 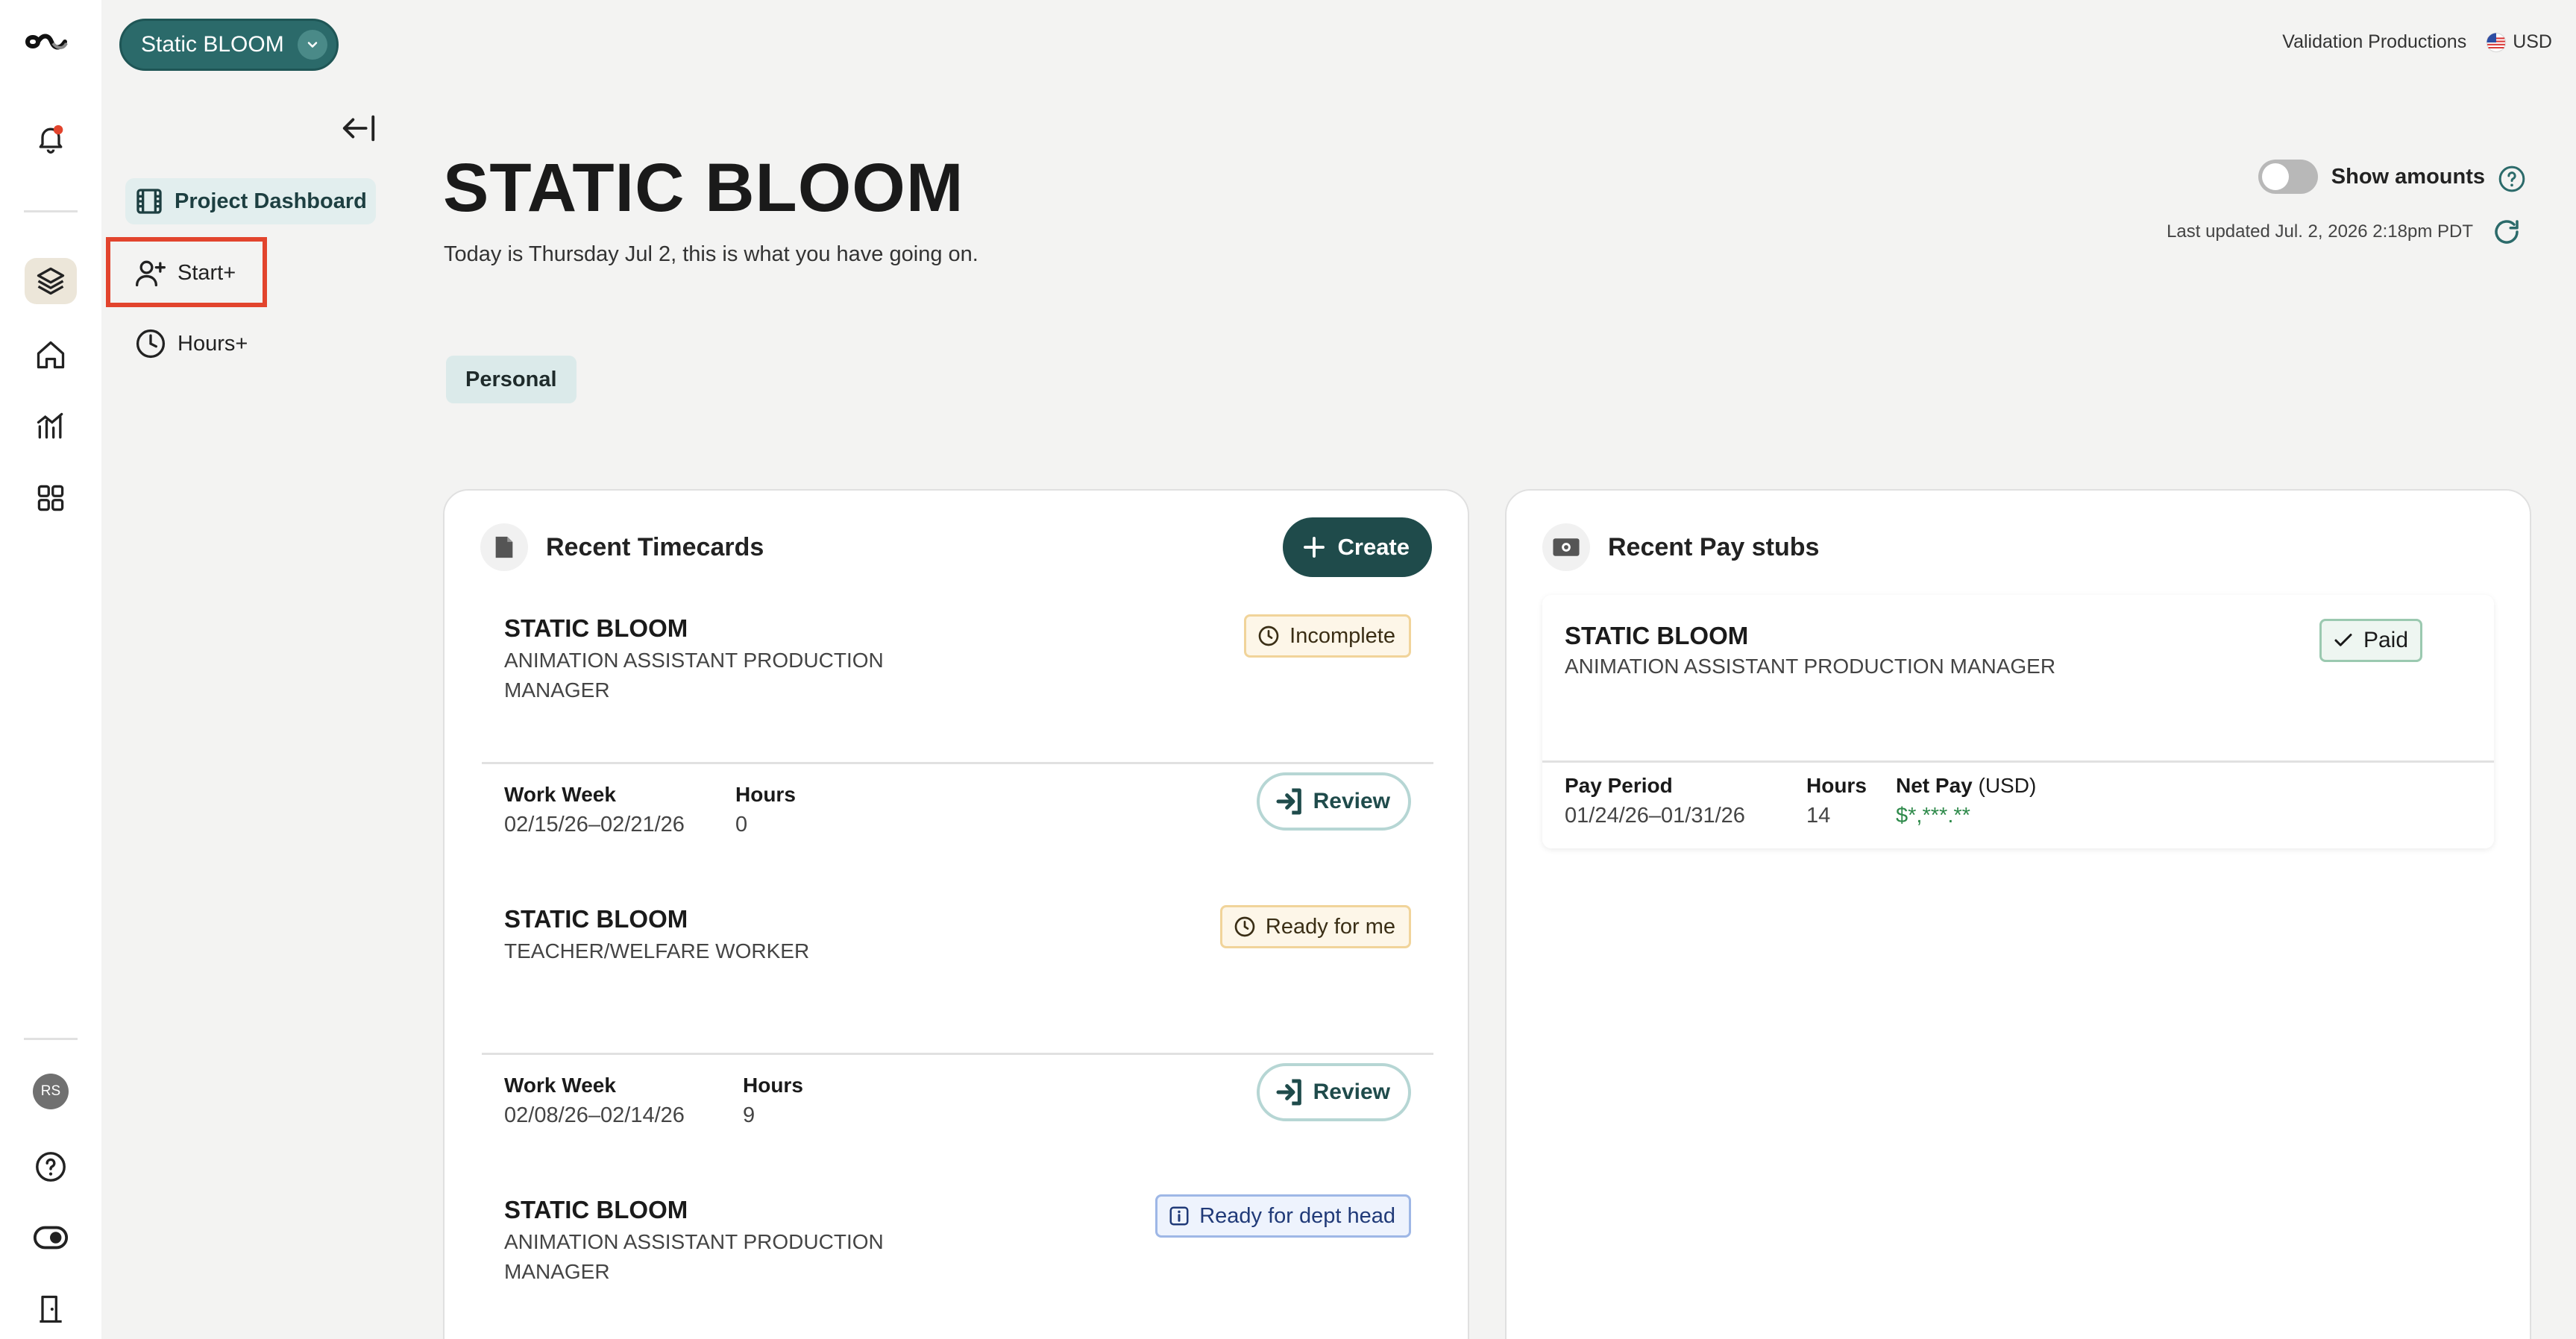 What do you see at coordinates (1297, 1215) in the screenshot?
I see `status-label: Ready for dept head` at bounding box center [1297, 1215].